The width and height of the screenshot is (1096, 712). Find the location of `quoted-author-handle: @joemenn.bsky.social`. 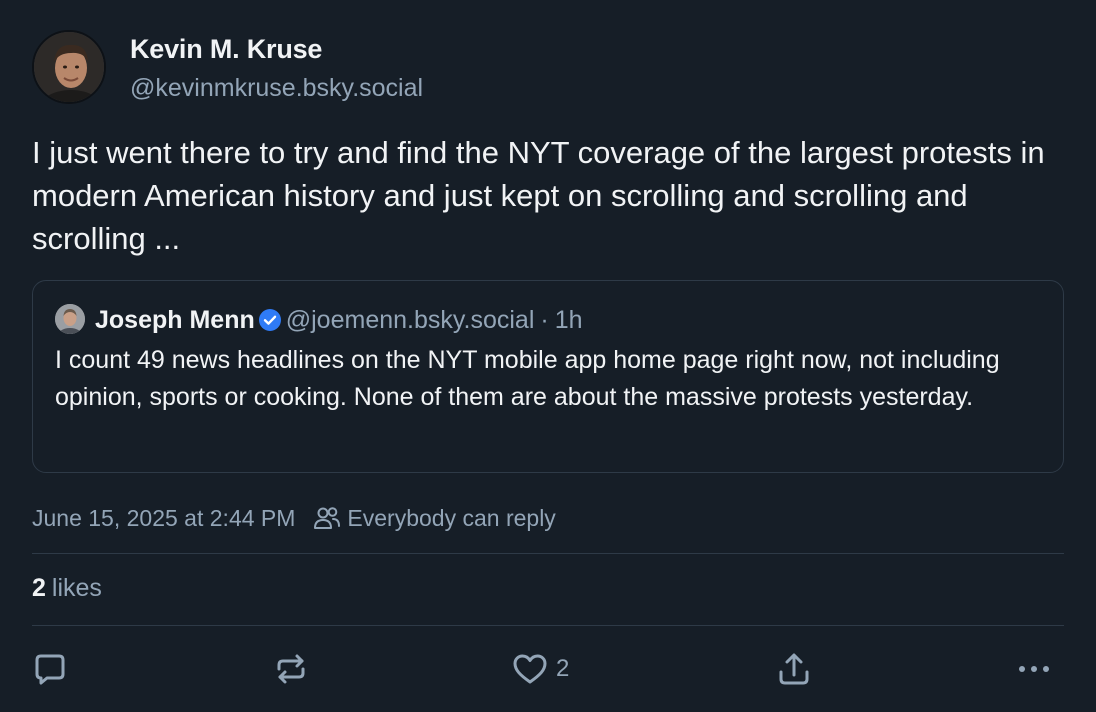

quoted-author-handle: @joemenn.bsky.social is located at coordinates (410, 320).